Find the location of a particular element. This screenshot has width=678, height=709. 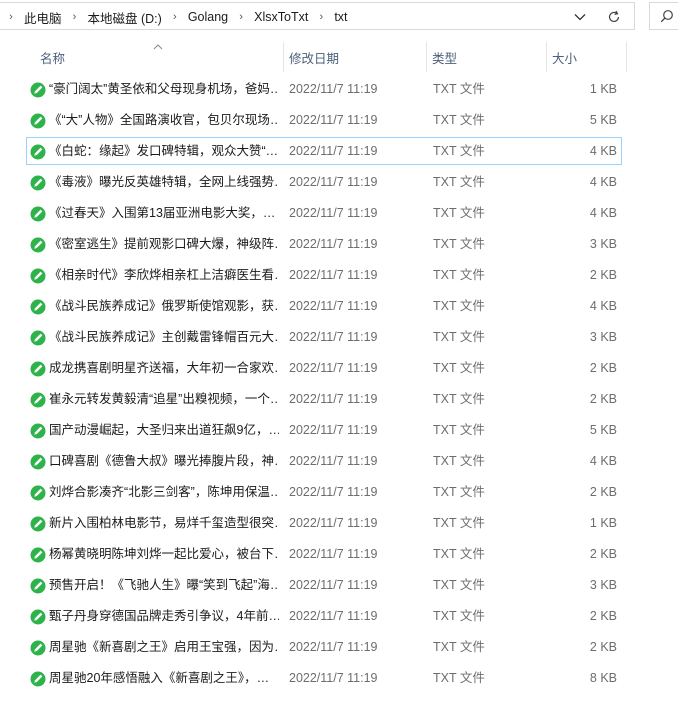

breadcrumb-txt: txt is located at coordinates (340, 17).